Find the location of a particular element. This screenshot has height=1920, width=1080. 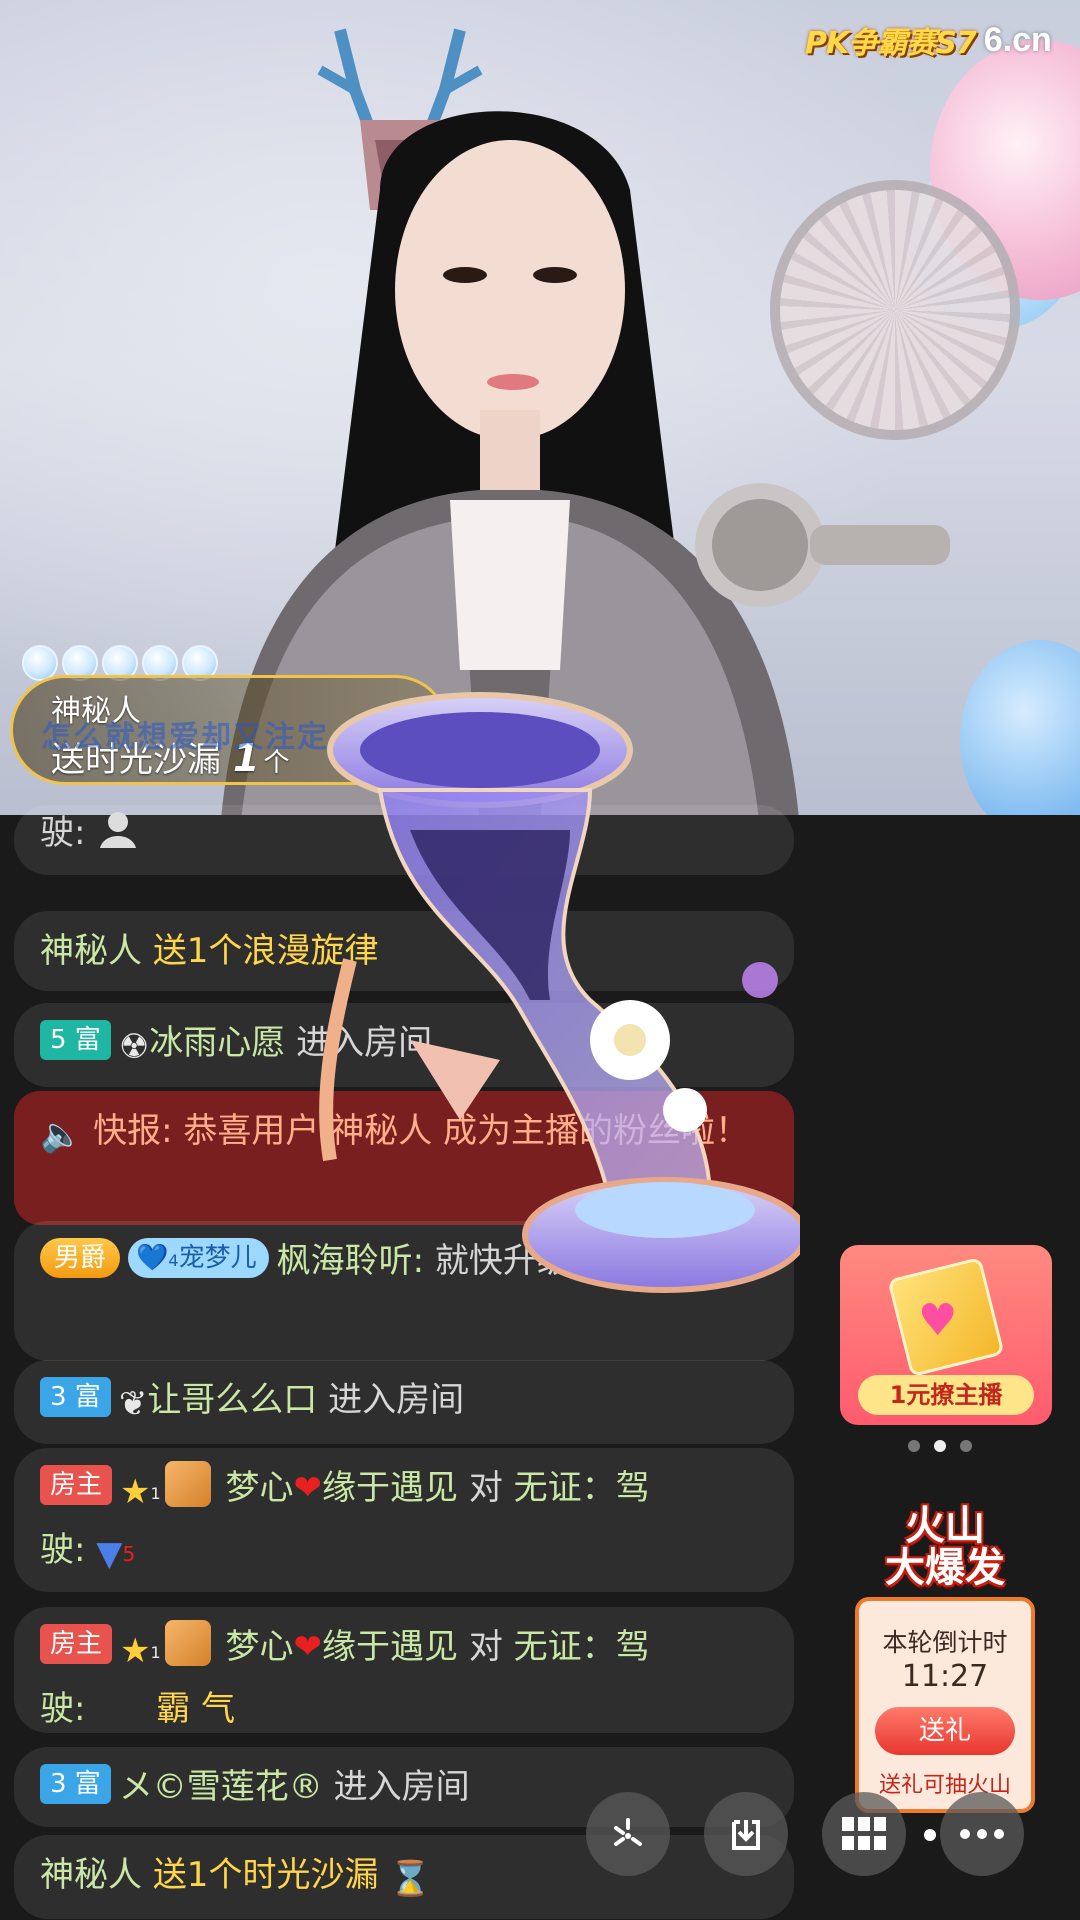

apps-grid-icon is located at coordinates (864, 1833).